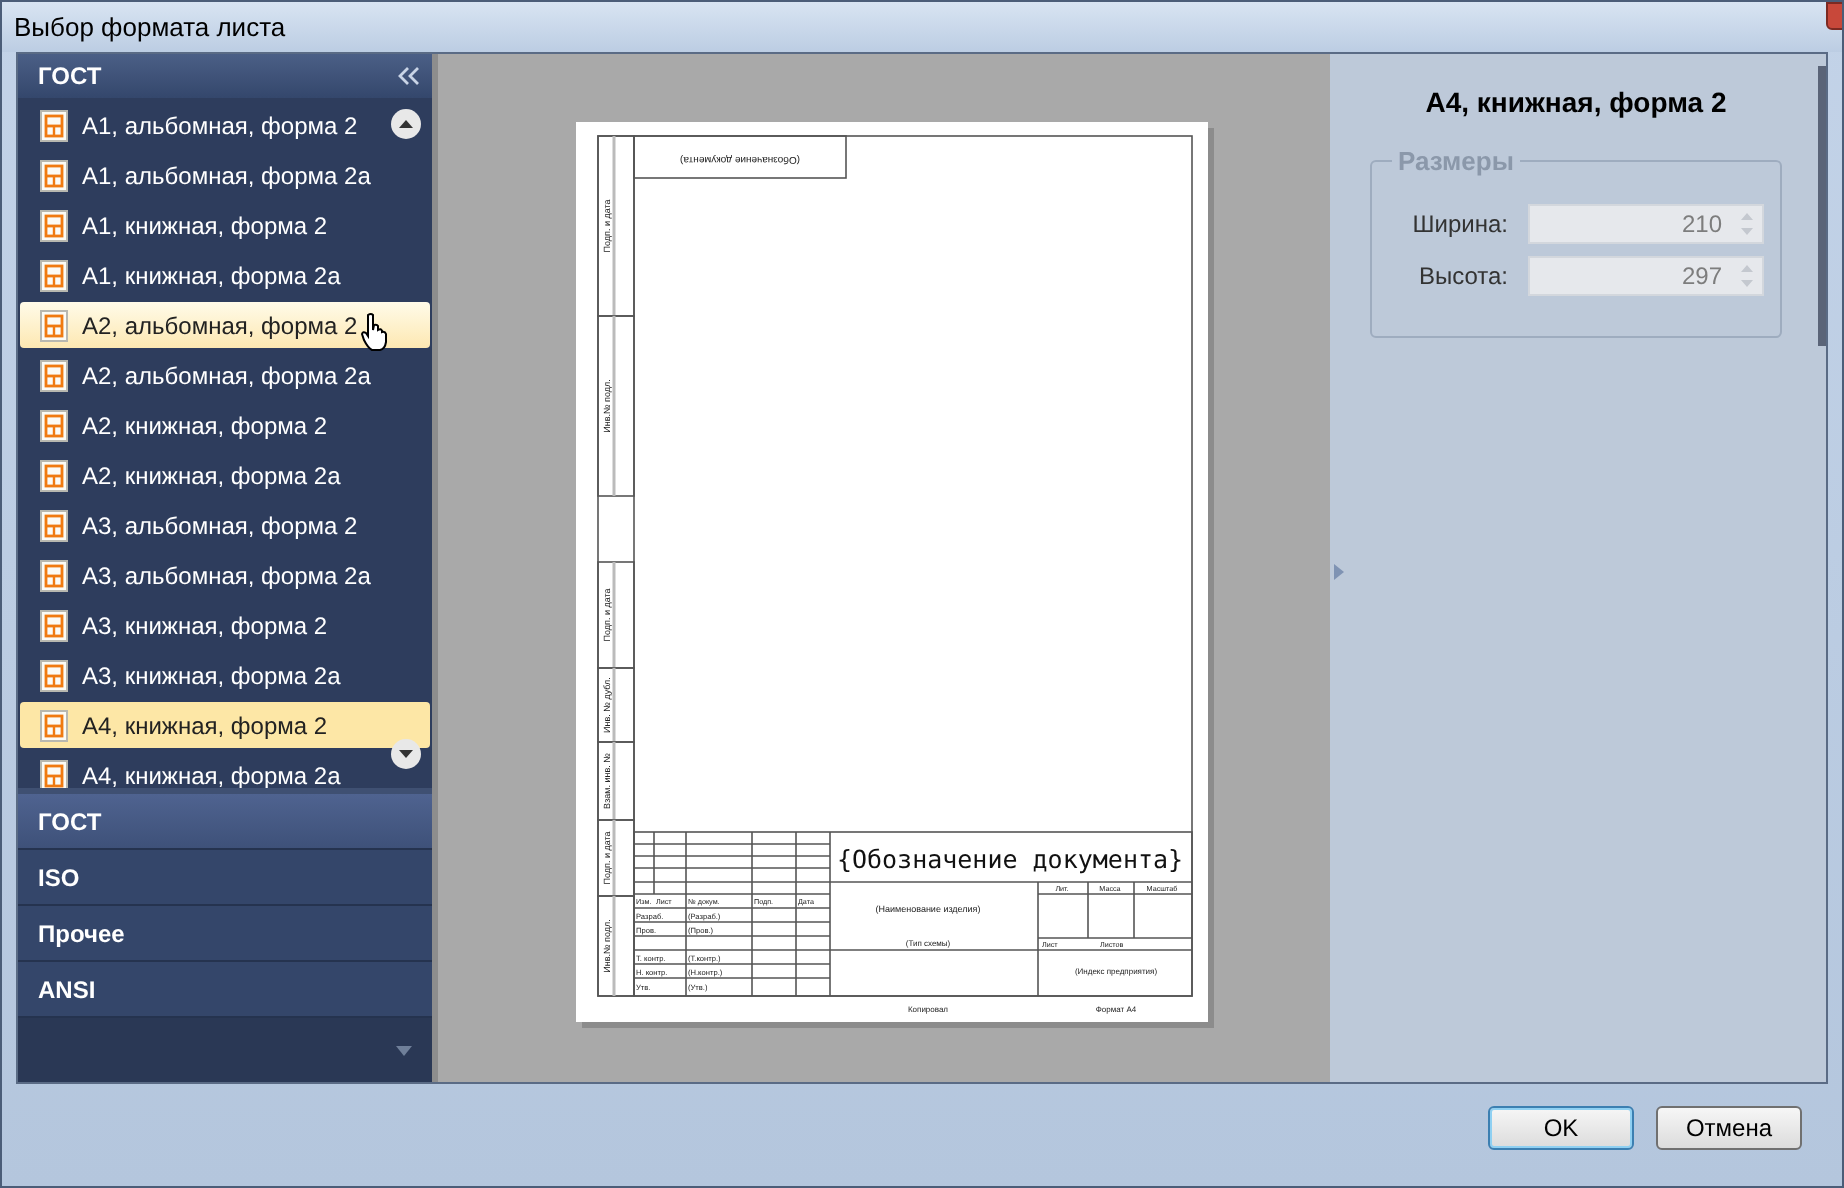 The image size is (1844, 1188). What do you see at coordinates (1010, 859) in the screenshot?
I see `designation-text: {Обозначение документа}` at bounding box center [1010, 859].